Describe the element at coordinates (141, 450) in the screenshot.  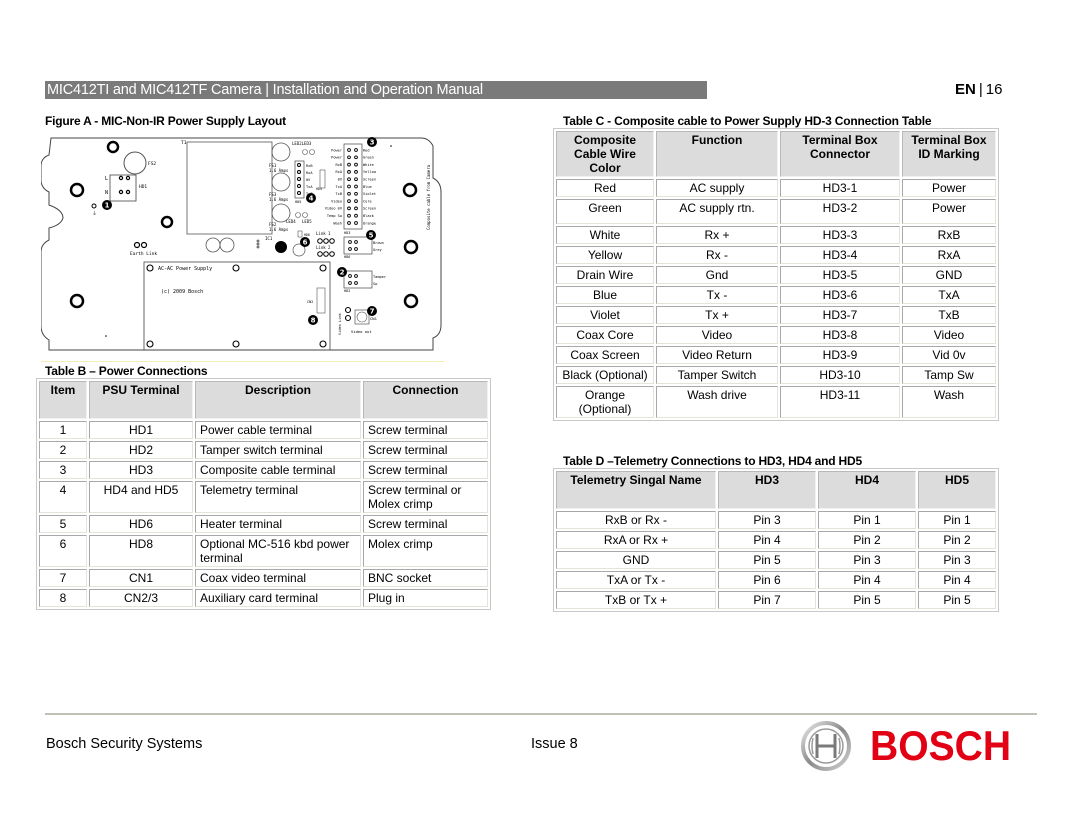
I see `table-cell: HD2` at that location.